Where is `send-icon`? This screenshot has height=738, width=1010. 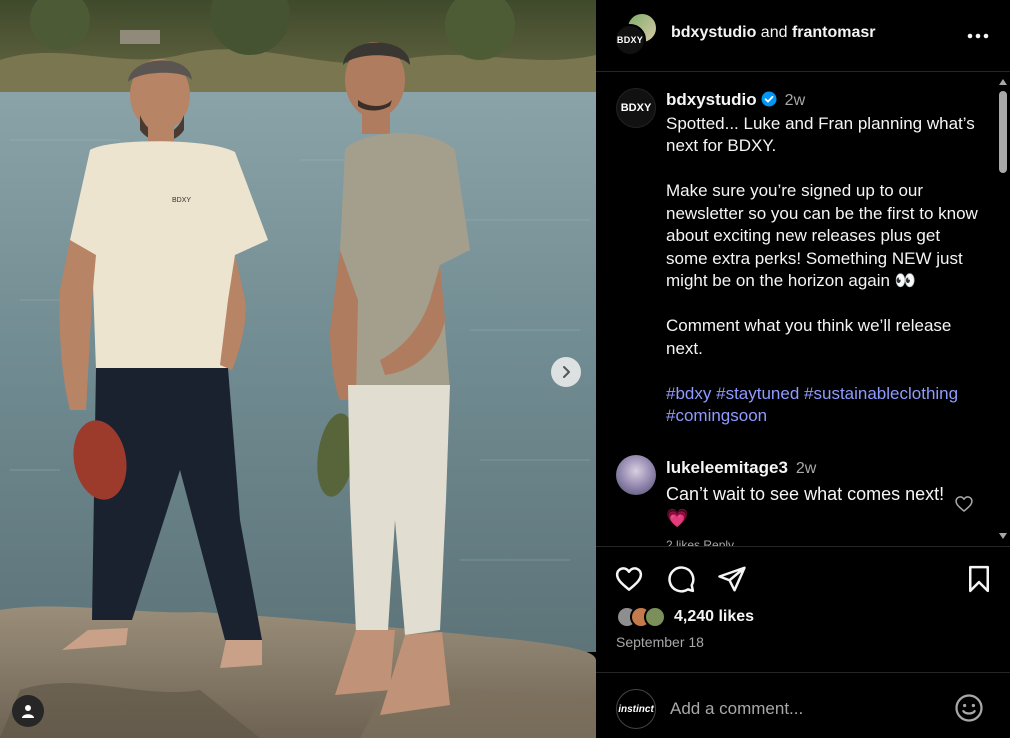
send-icon is located at coordinates (732, 579).